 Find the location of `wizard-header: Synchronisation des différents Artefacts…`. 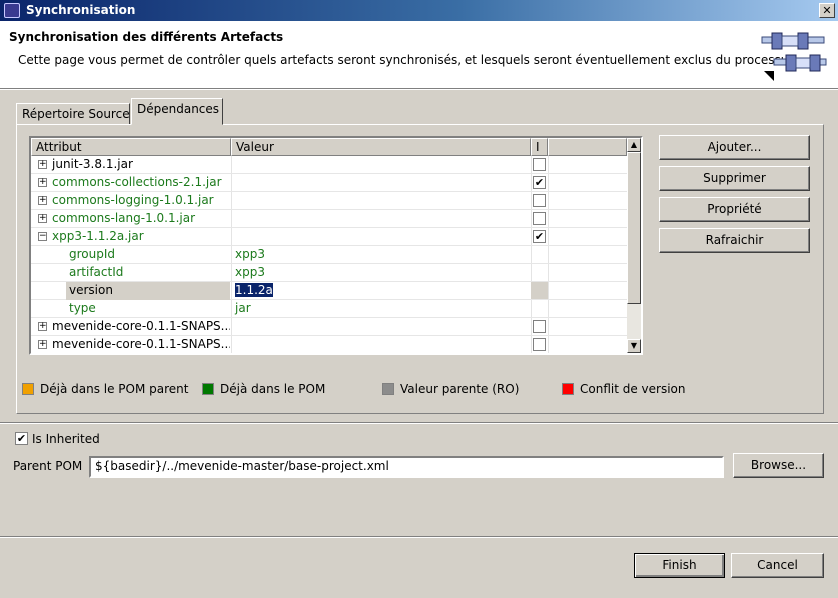

wizard-header: Synchronisation des différents Artefacts… is located at coordinates (419, 55).